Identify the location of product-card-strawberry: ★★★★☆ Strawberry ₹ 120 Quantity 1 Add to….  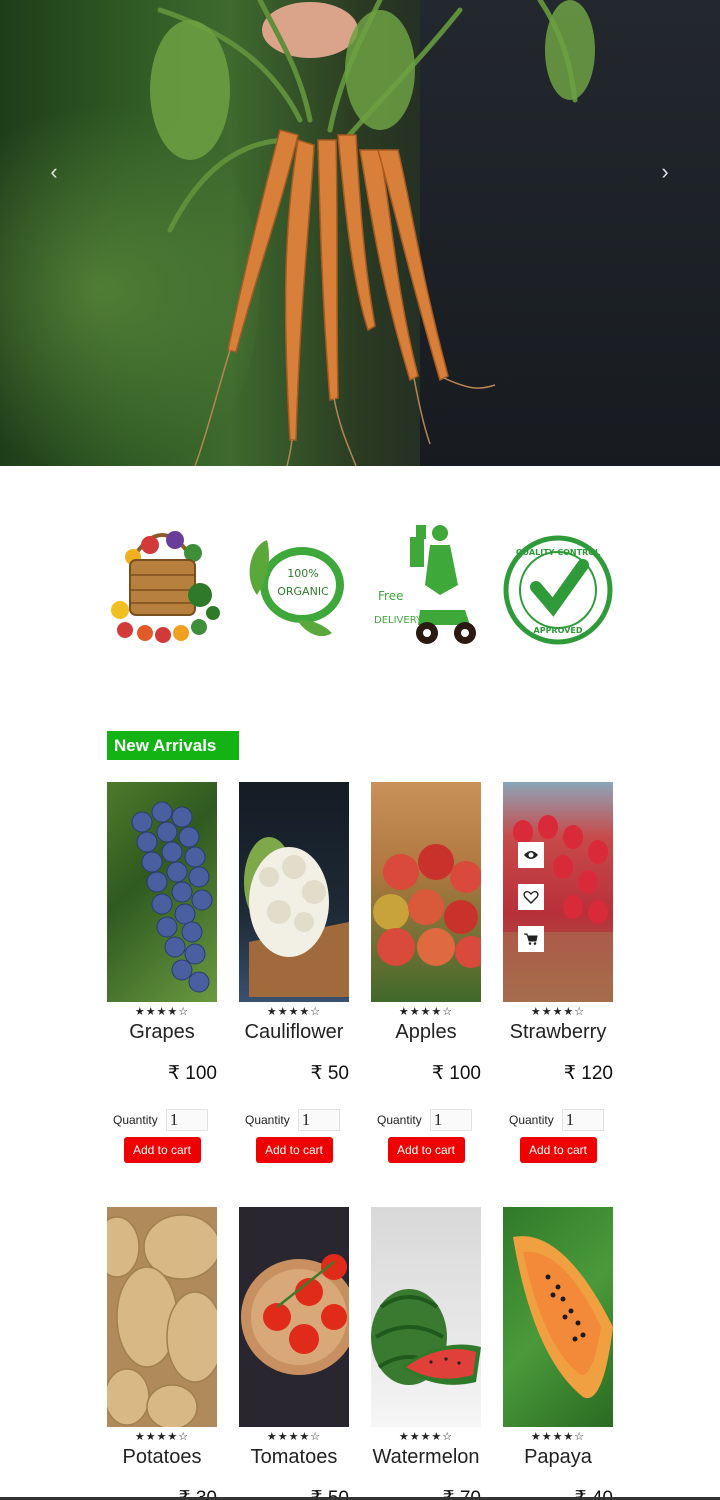
(558, 972).